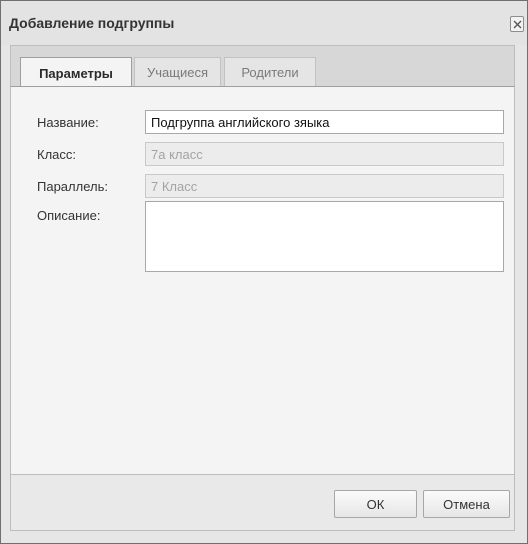 The width and height of the screenshot is (528, 544). I want to click on tab-parameters: Параметры, so click(76, 72).